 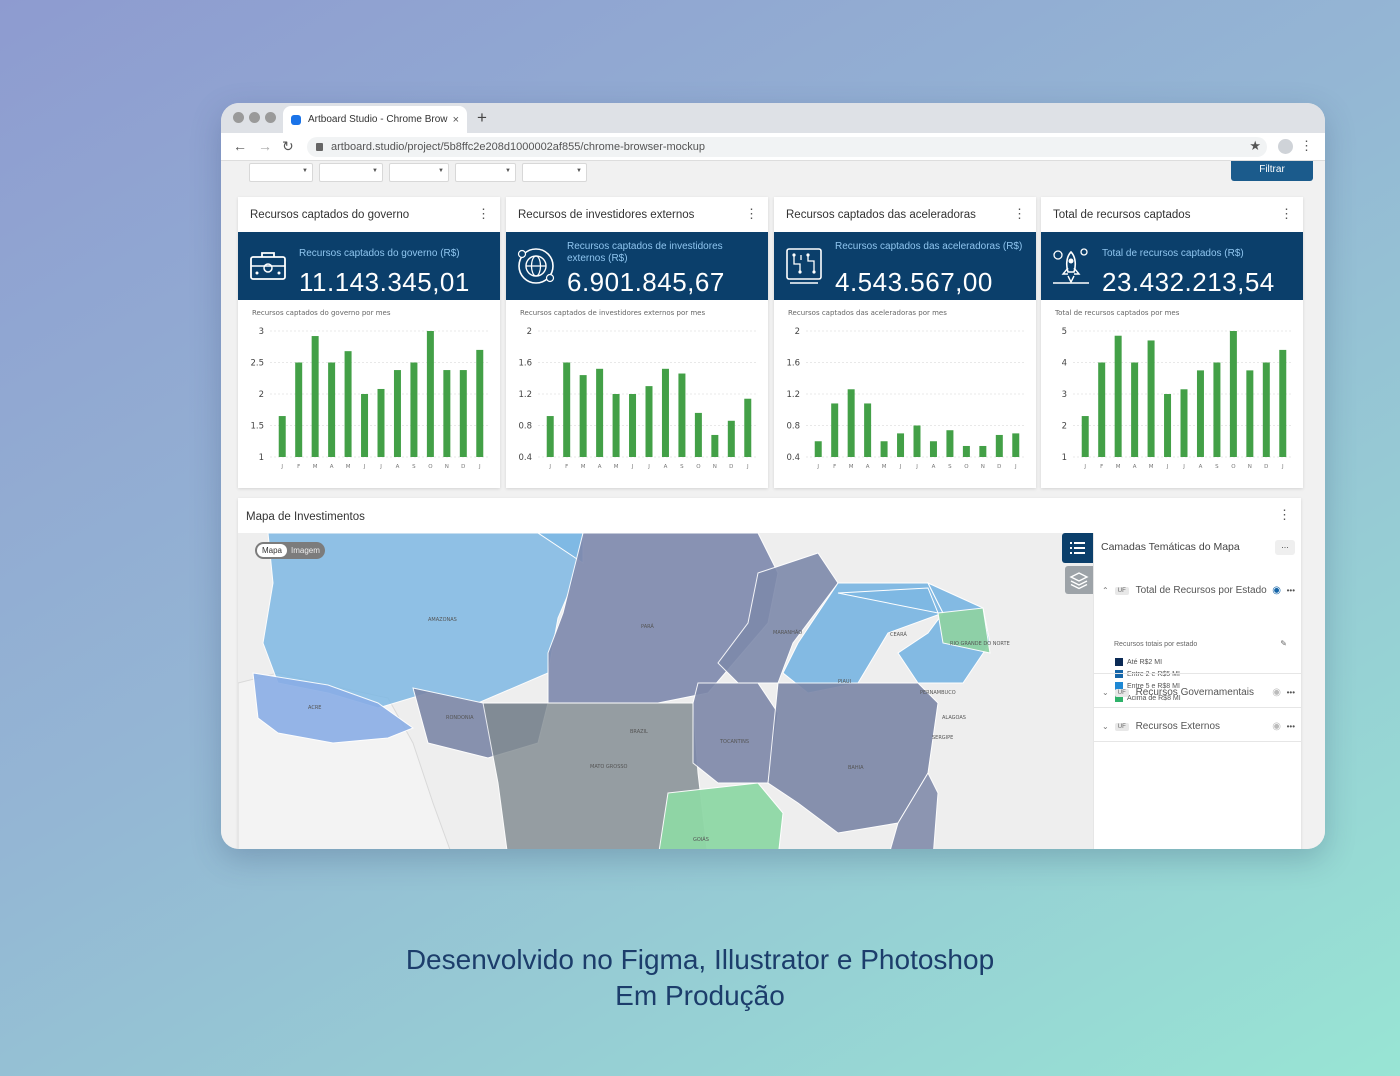 I want to click on back-button: ←, so click(x=240, y=146).